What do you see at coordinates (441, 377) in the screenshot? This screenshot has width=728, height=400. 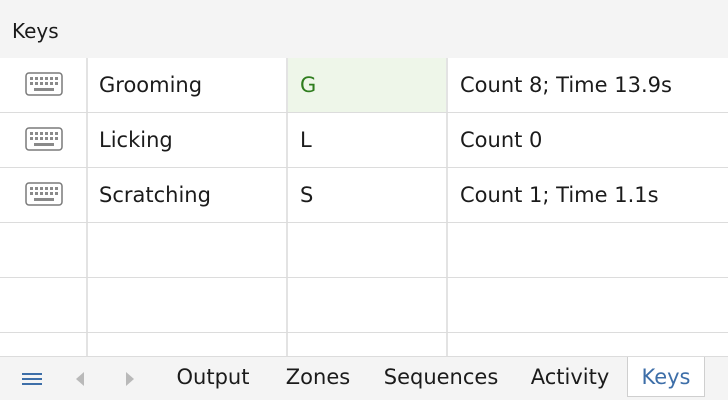 I see `tab-sequences: Sequences` at bounding box center [441, 377].